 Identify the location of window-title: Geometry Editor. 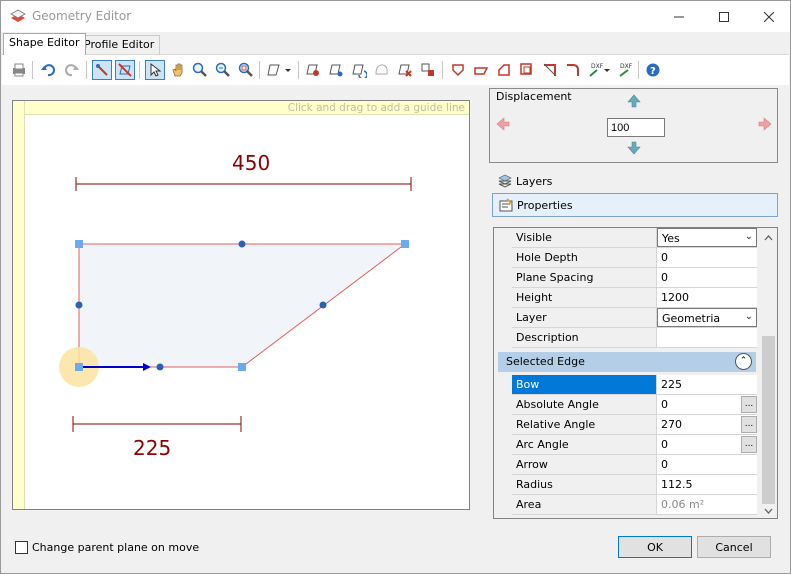
(82, 16).